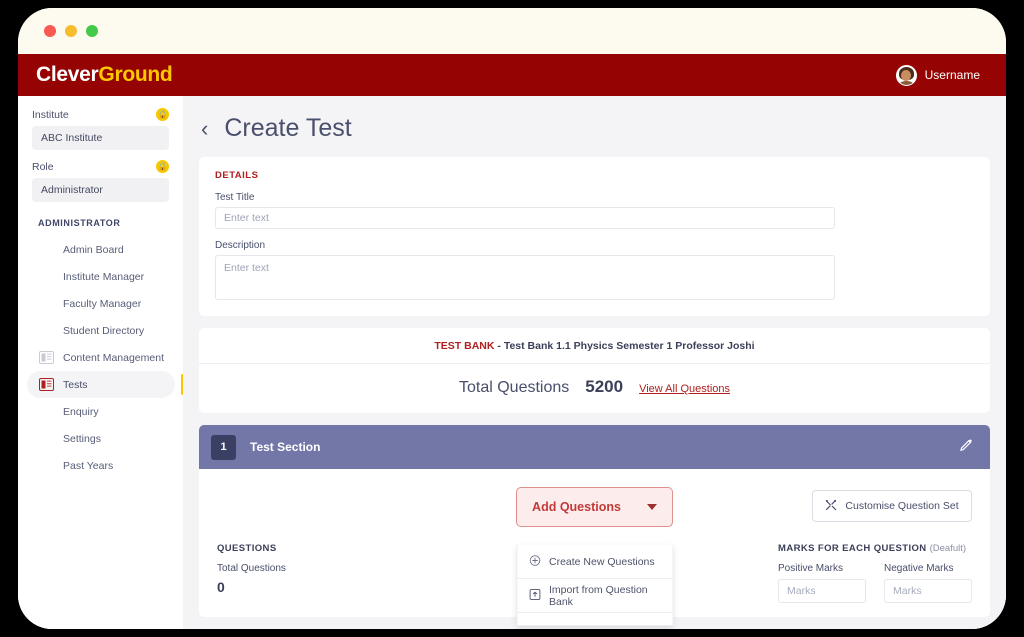  I want to click on sidebar-institute-header: Institute 🔒, so click(100, 114).